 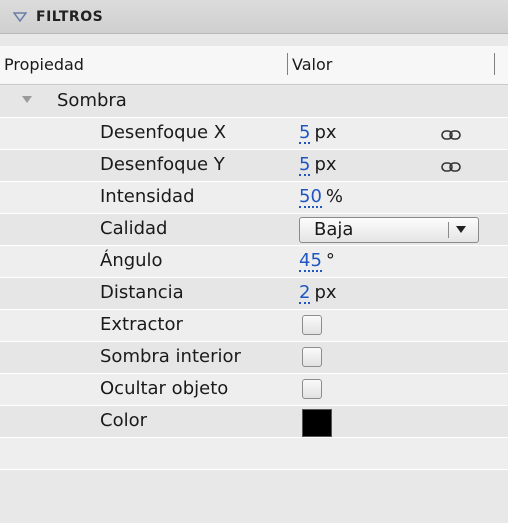 I want to click on property-label: Sombra interior, so click(x=170, y=356).